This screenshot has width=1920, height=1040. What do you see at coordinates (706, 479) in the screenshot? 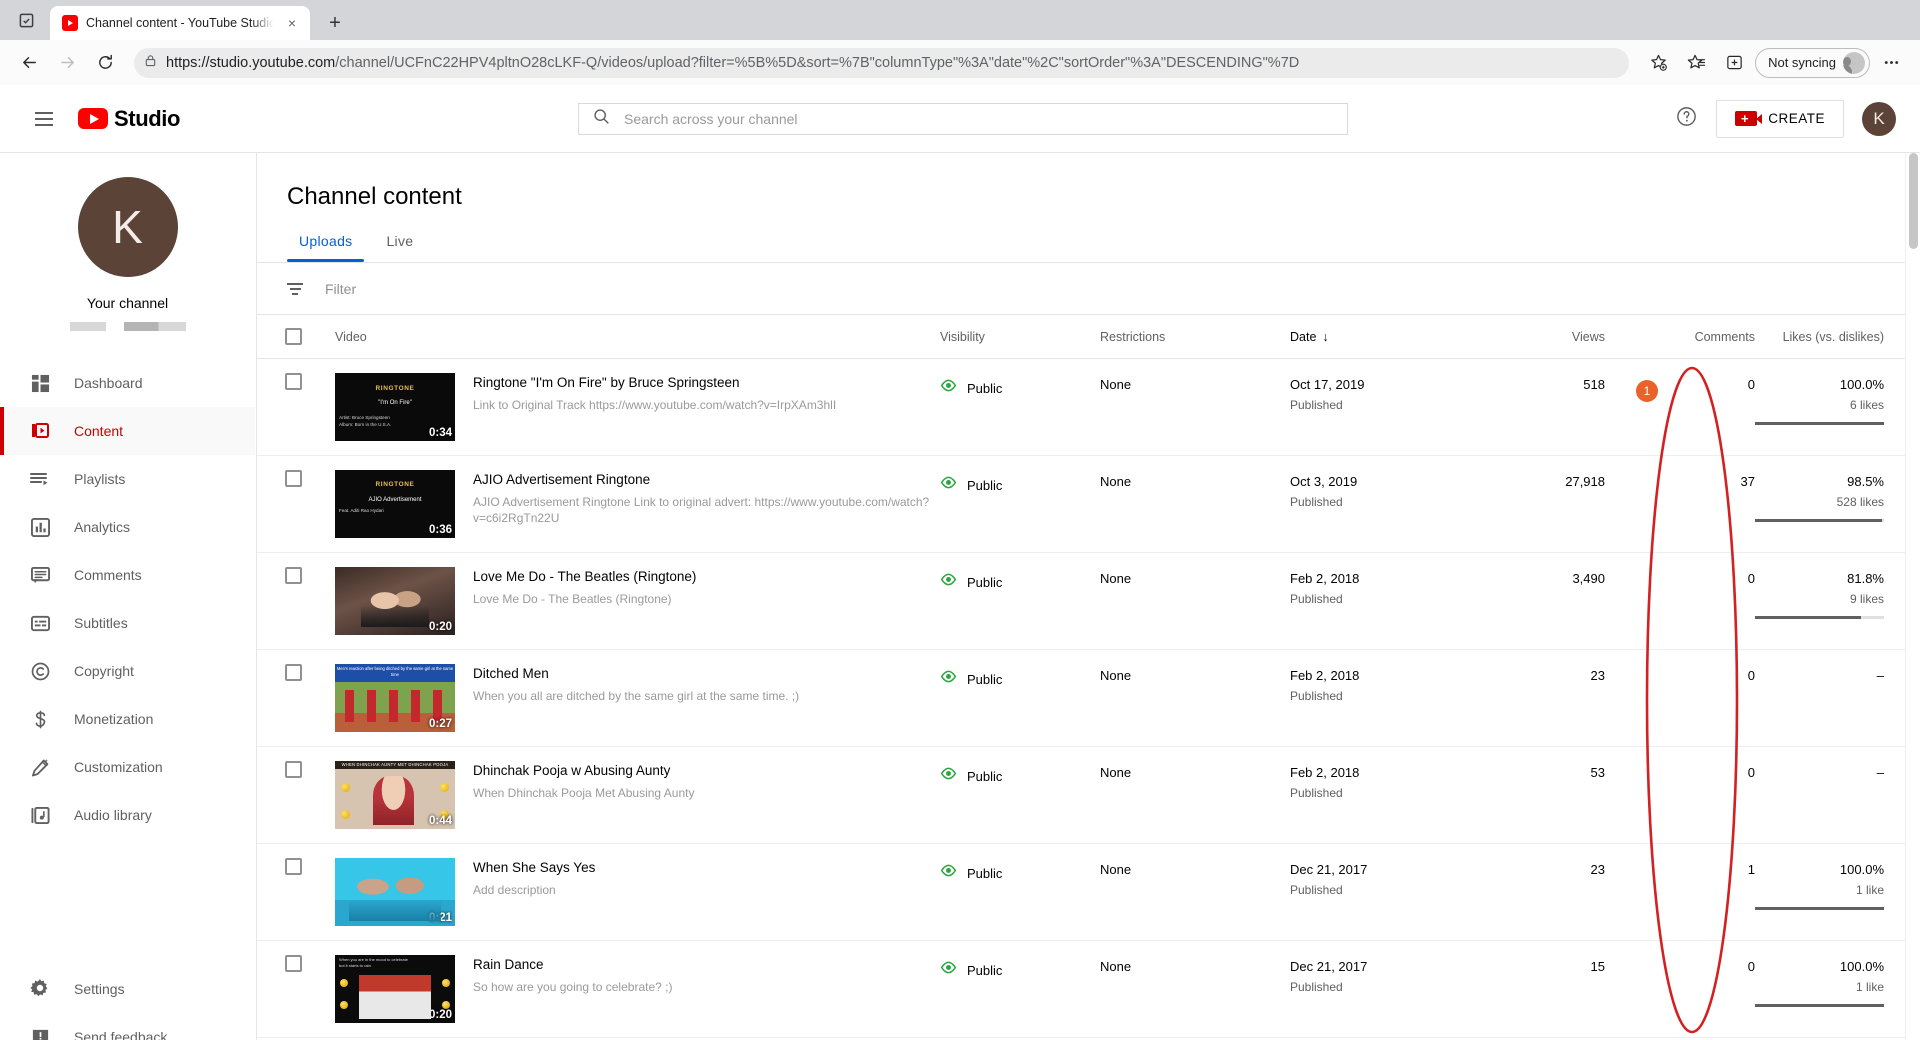
I see `video-title: AJIO Advertisement Ringtone` at bounding box center [706, 479].